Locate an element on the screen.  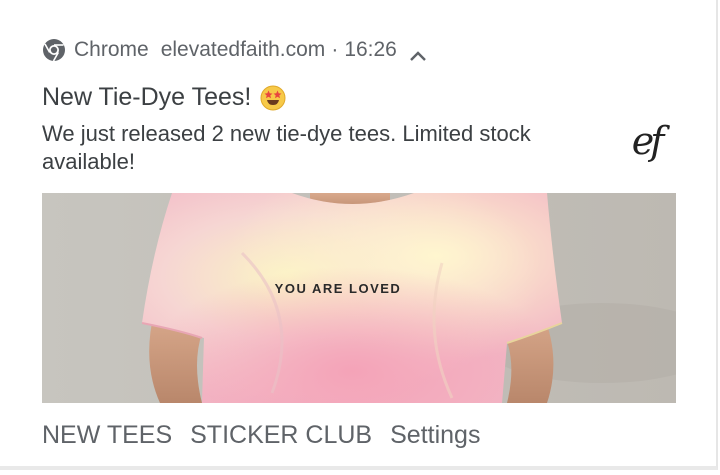
action-sticker-club-button: STICKER CLUB is located at coordinates (281, 435).